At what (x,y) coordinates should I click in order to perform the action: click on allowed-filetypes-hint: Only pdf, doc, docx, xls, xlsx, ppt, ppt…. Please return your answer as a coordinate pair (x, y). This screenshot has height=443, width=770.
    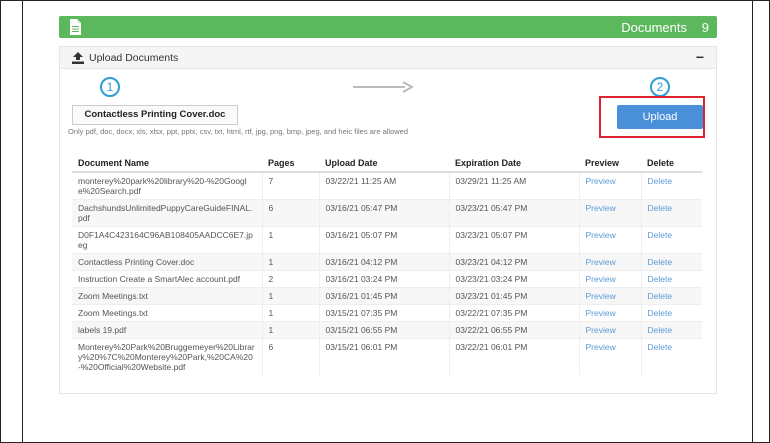
    Looking at the image, I should click on (238, 131).